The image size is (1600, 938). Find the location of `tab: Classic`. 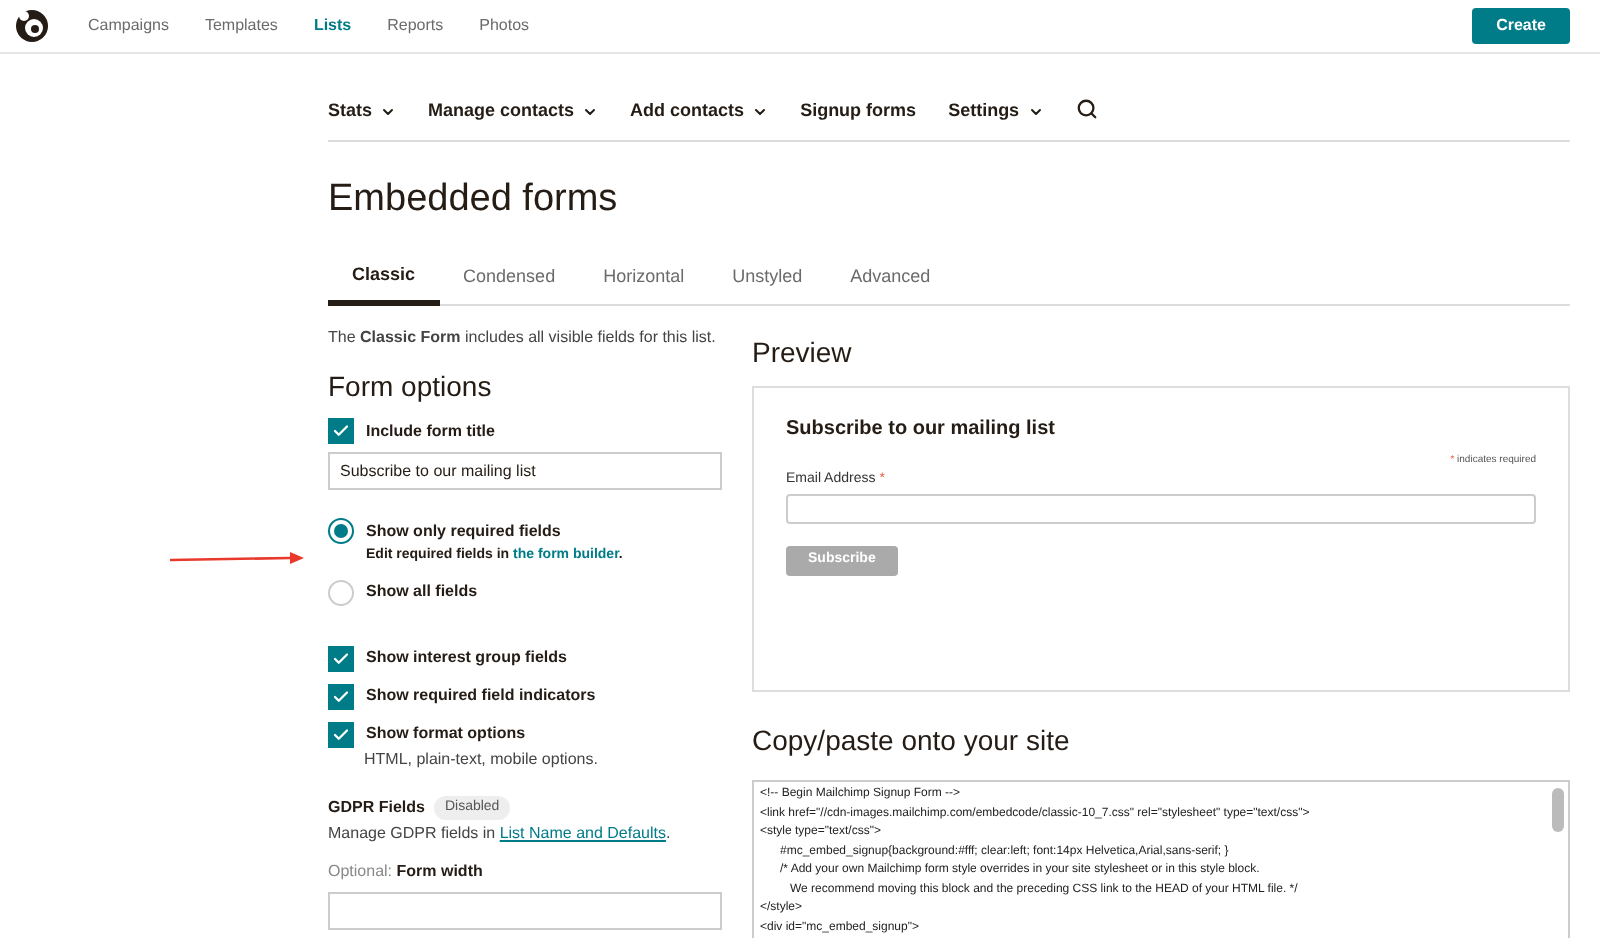

tab: Classic is located at coordinates (384, 282).